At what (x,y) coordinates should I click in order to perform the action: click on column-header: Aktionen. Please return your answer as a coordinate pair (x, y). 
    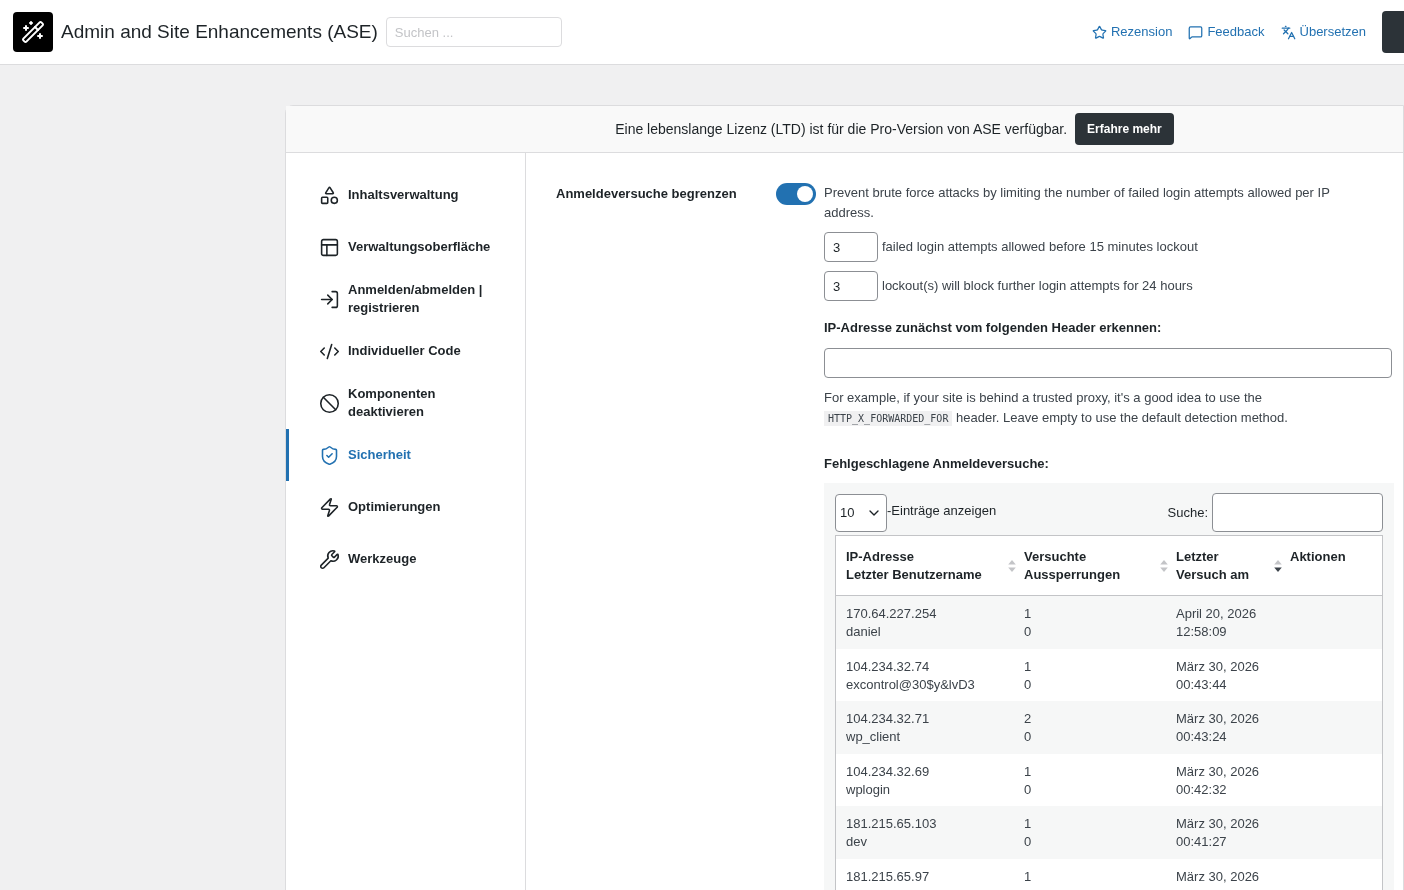
    Looking at the image, I should click on (1332, 557).